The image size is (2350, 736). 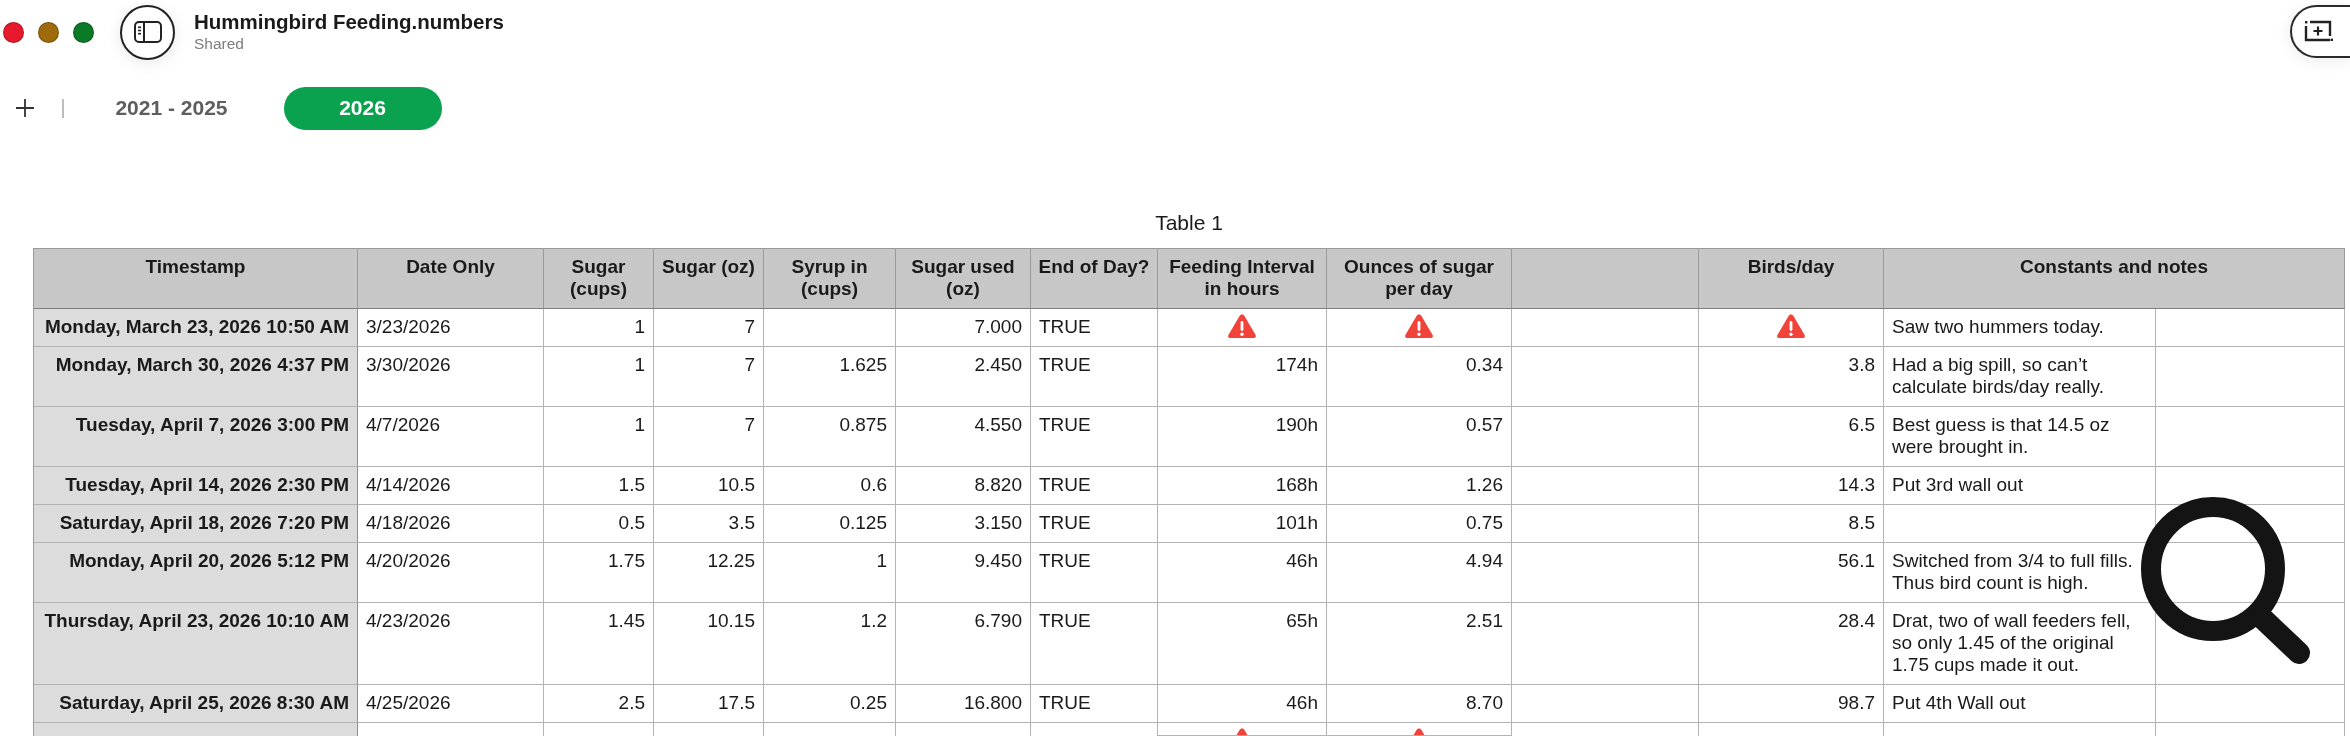 I want to click on minimize-button, so click(x=48, y=32).